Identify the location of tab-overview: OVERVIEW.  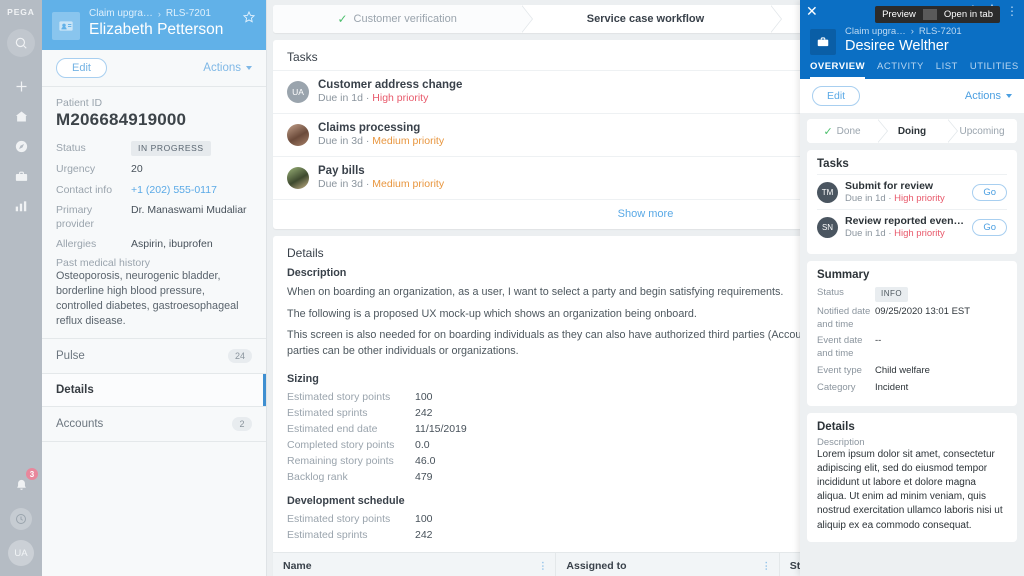
(838, 70).